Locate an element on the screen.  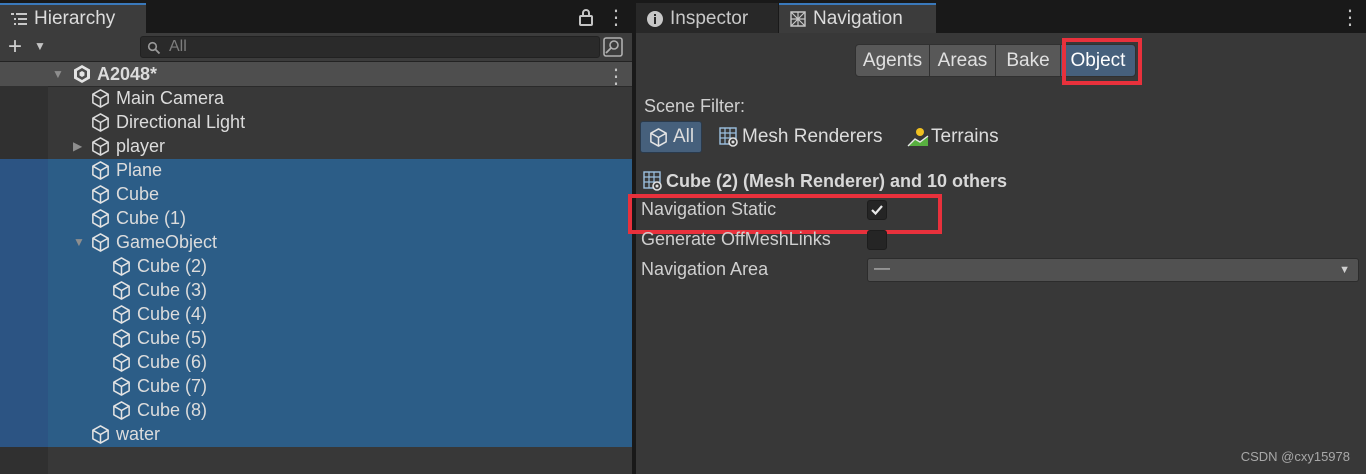
chevron-down-icon: ▼ is located at coordinates (40, 46).